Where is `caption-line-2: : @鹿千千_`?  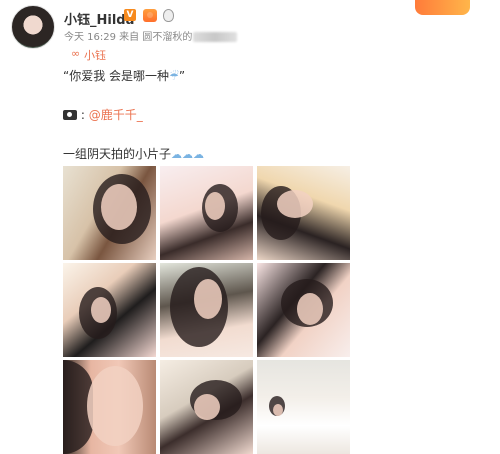
caption-line-2: : @鹿千千_ is located at coordinates (103, 114).